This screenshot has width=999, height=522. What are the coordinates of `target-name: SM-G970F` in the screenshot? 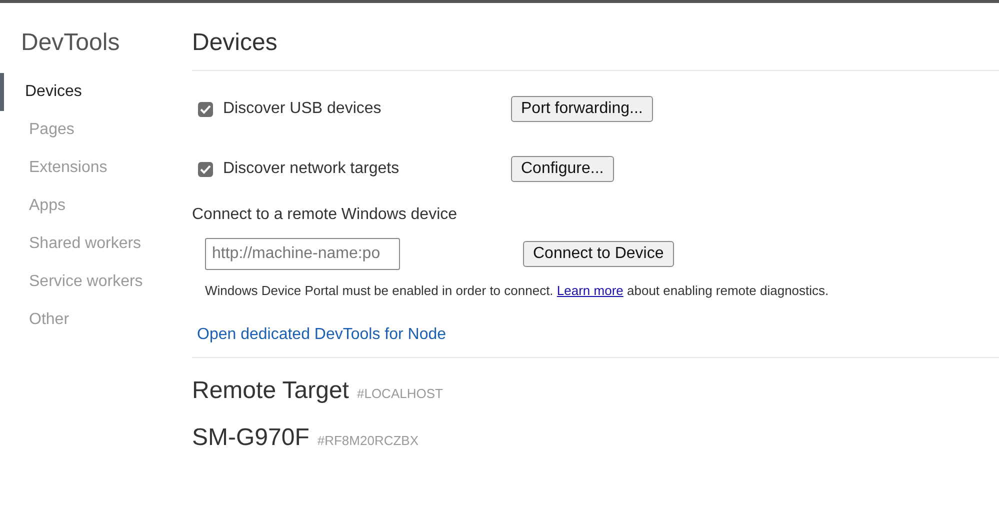 It's located at (251, 438).